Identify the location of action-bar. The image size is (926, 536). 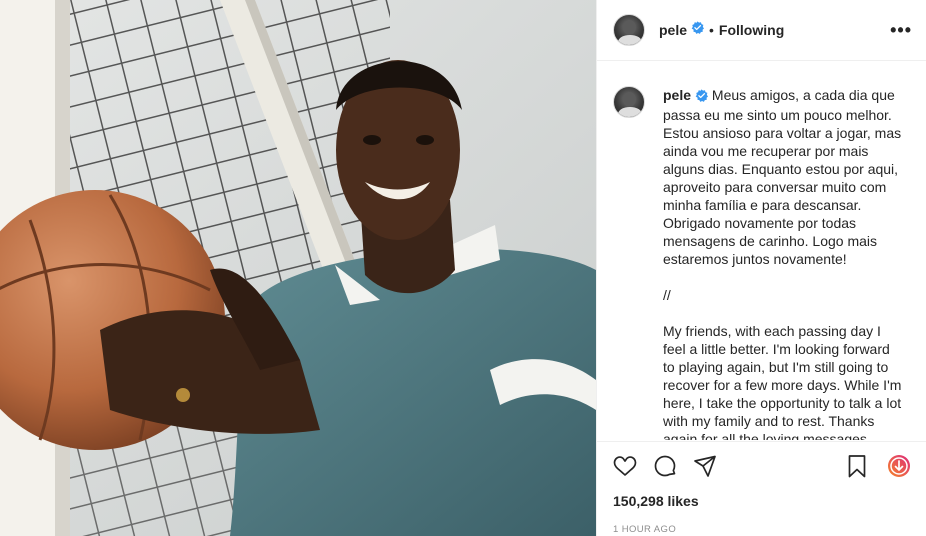
(762, 466).